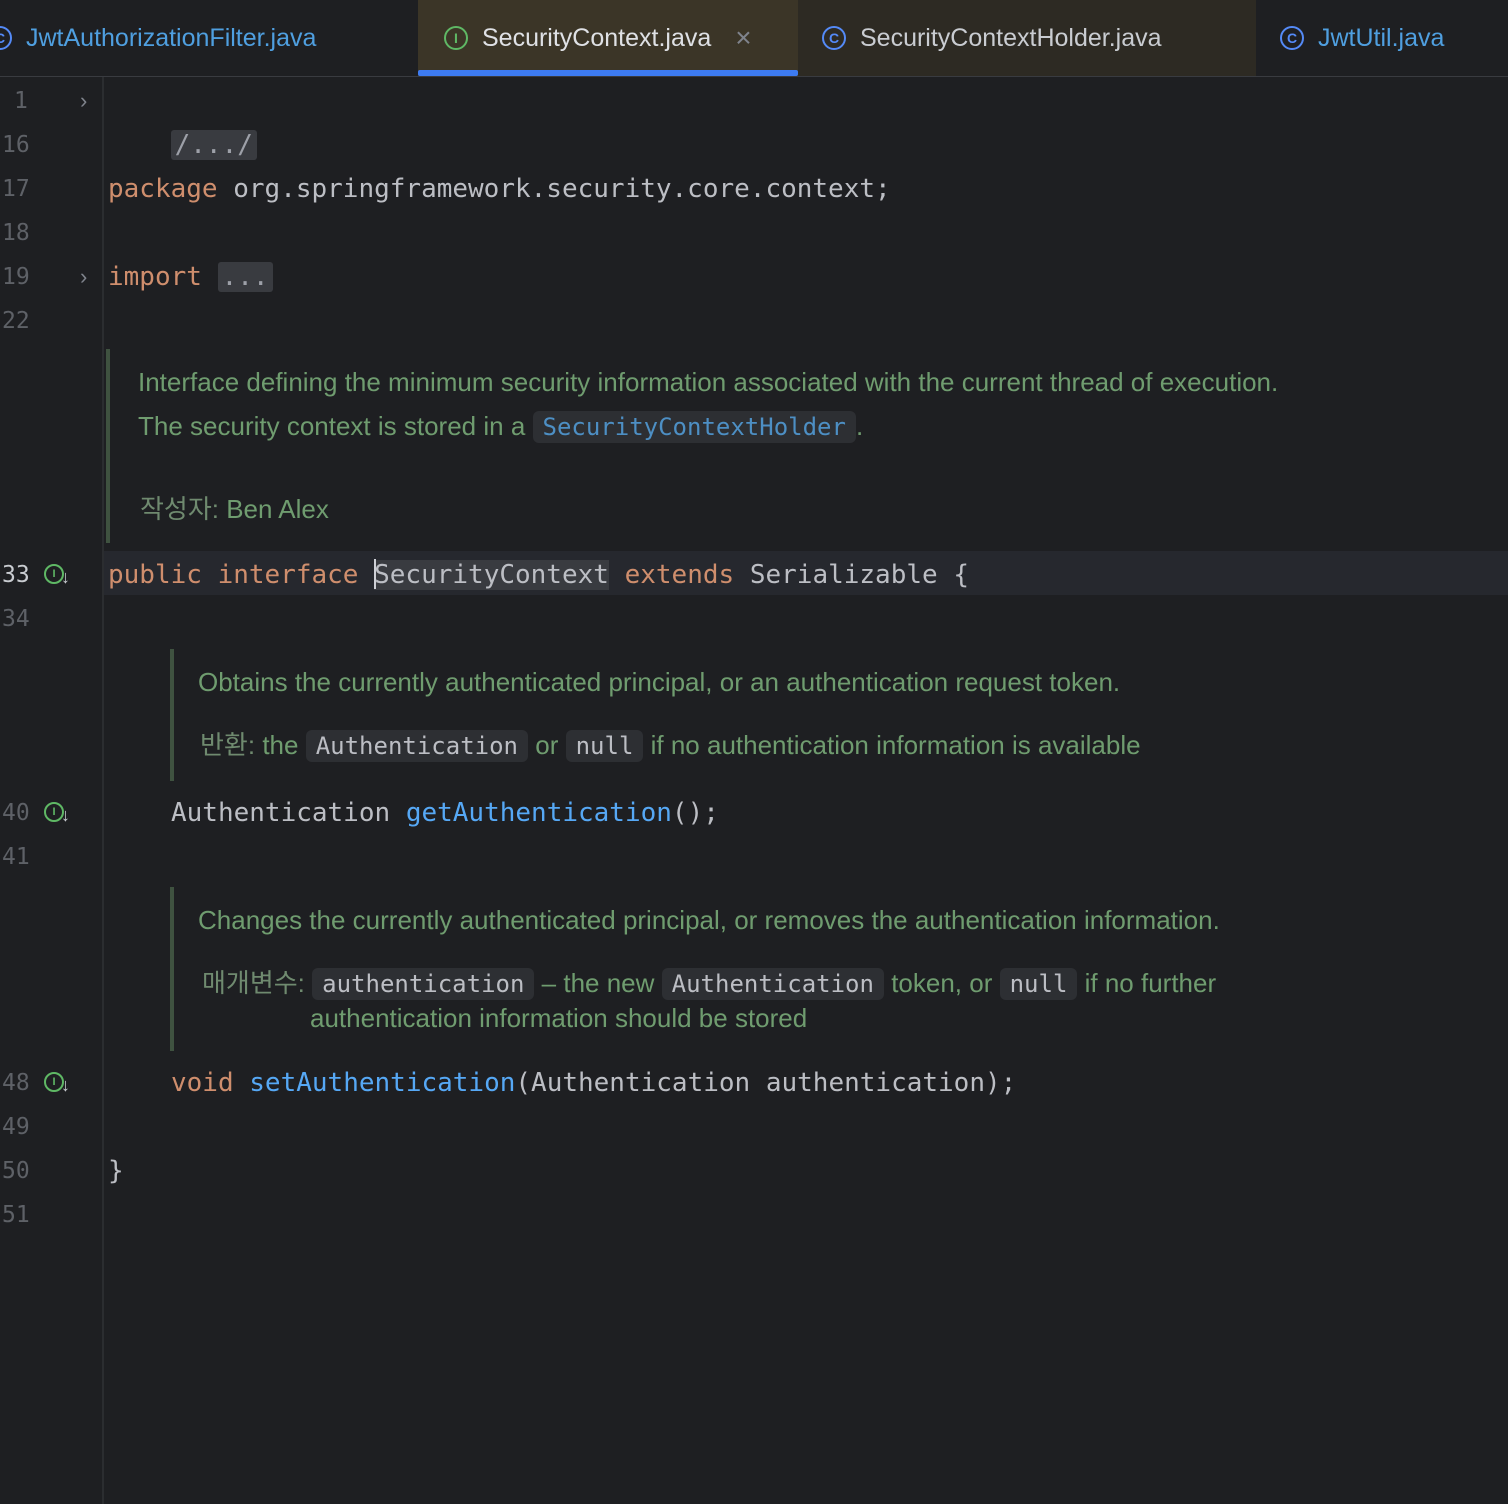  I want to click on code-line-1: /.../, so click(182, 119).